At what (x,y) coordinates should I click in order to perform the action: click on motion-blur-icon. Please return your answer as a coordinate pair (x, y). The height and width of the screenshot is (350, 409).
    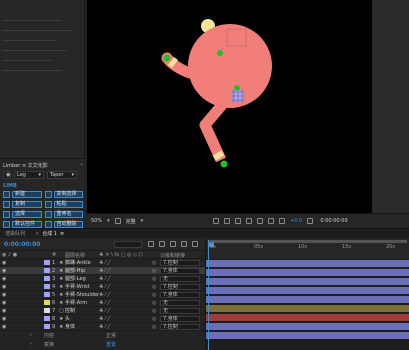
    Looking at the image, I should click on (184, 244).